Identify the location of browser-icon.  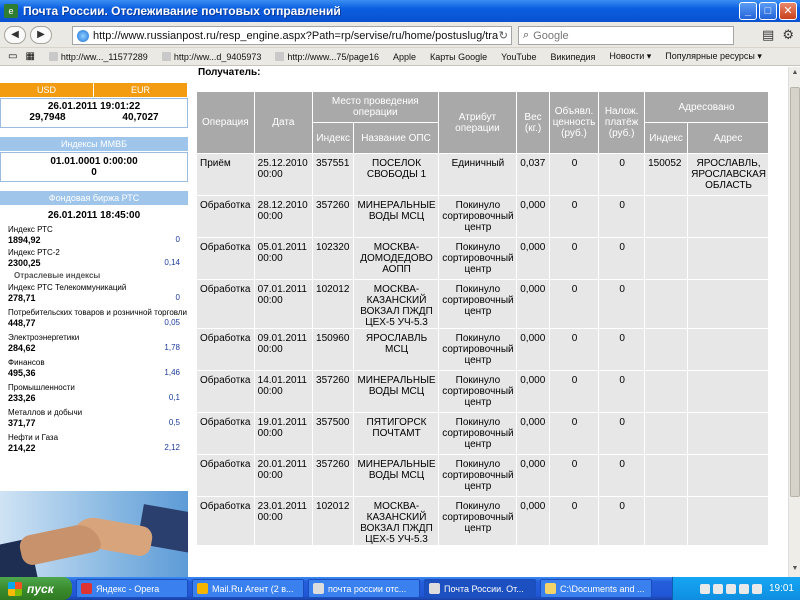
(318, 588).